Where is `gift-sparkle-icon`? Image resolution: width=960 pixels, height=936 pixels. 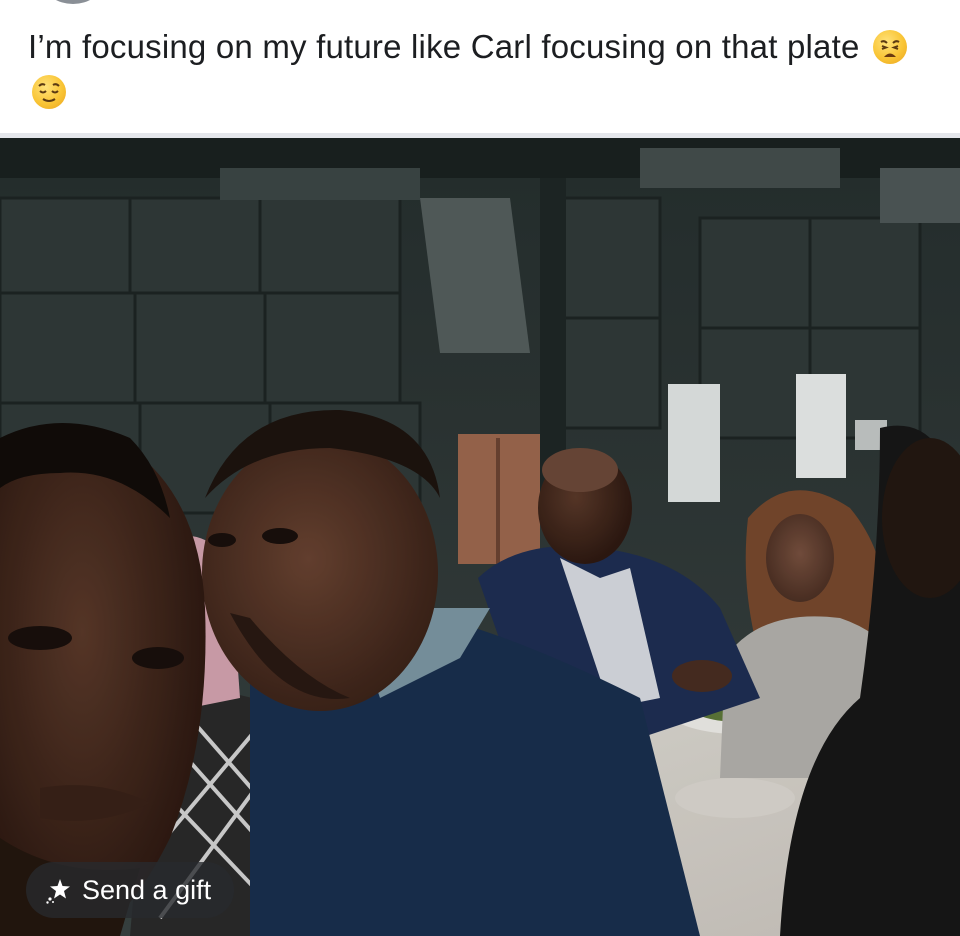 gift-sparkle-icon is located at coordinates (59, 890).